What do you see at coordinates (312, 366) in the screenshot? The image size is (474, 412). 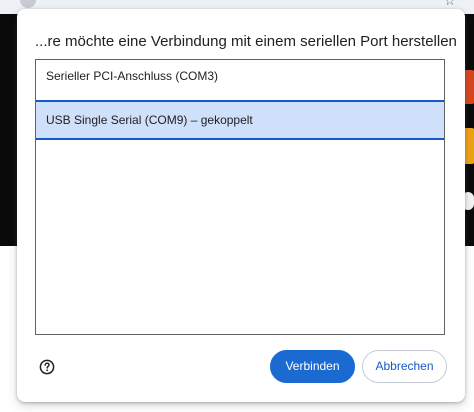 I see `connect-button: Verbinden` at bounding box center [312, 366].